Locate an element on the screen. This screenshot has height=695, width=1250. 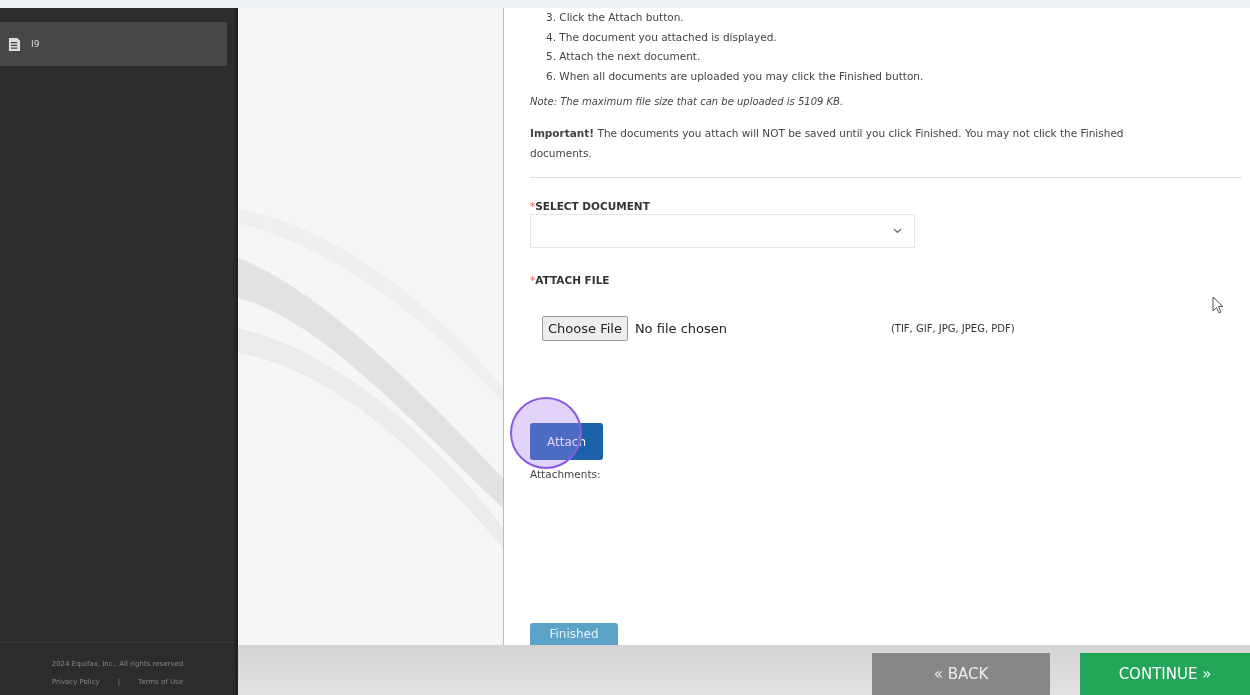
mouse-pointer-icon is located at coordinates (1218, 305).